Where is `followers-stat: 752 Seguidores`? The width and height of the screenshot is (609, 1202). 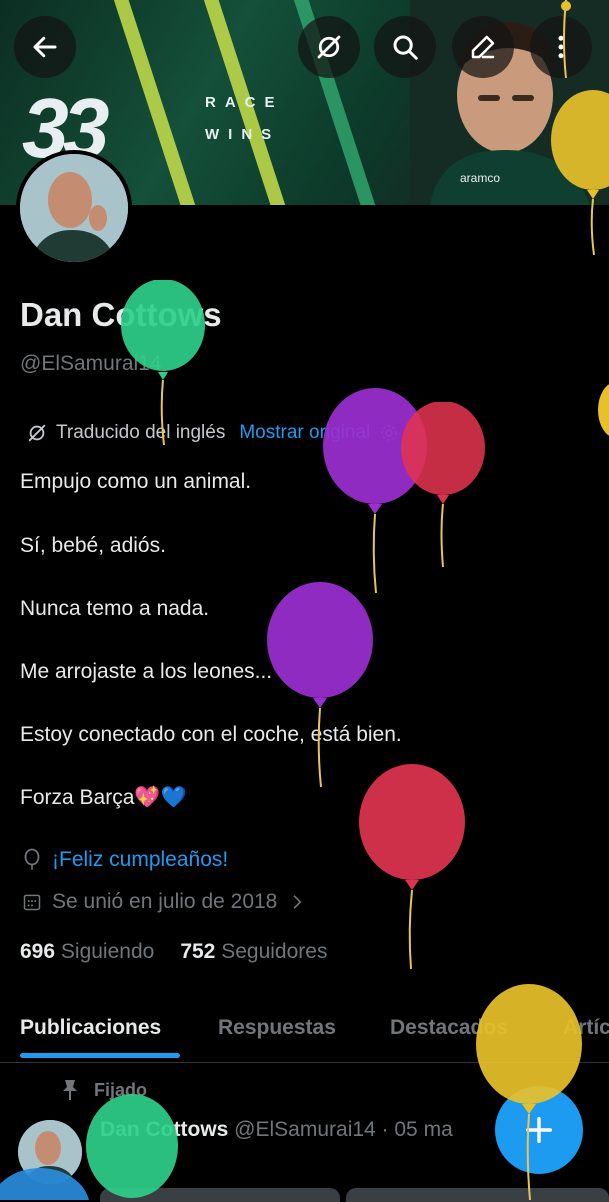 followers-stat: 752 Seguidores is located at coordinates (253, 952).